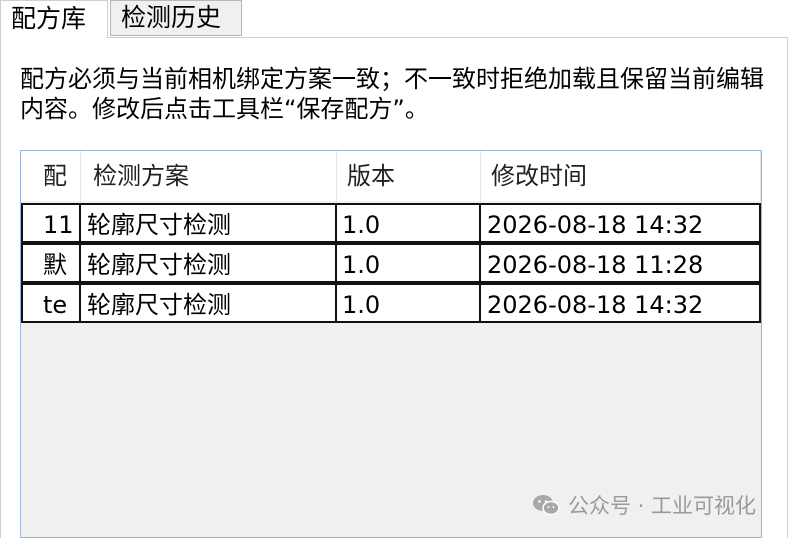 The image size is (798, 538). What do you see at coordinates (409, 176) in the screenshot?
I see `column-header-version: 版本` at bounding box center [409, 176].